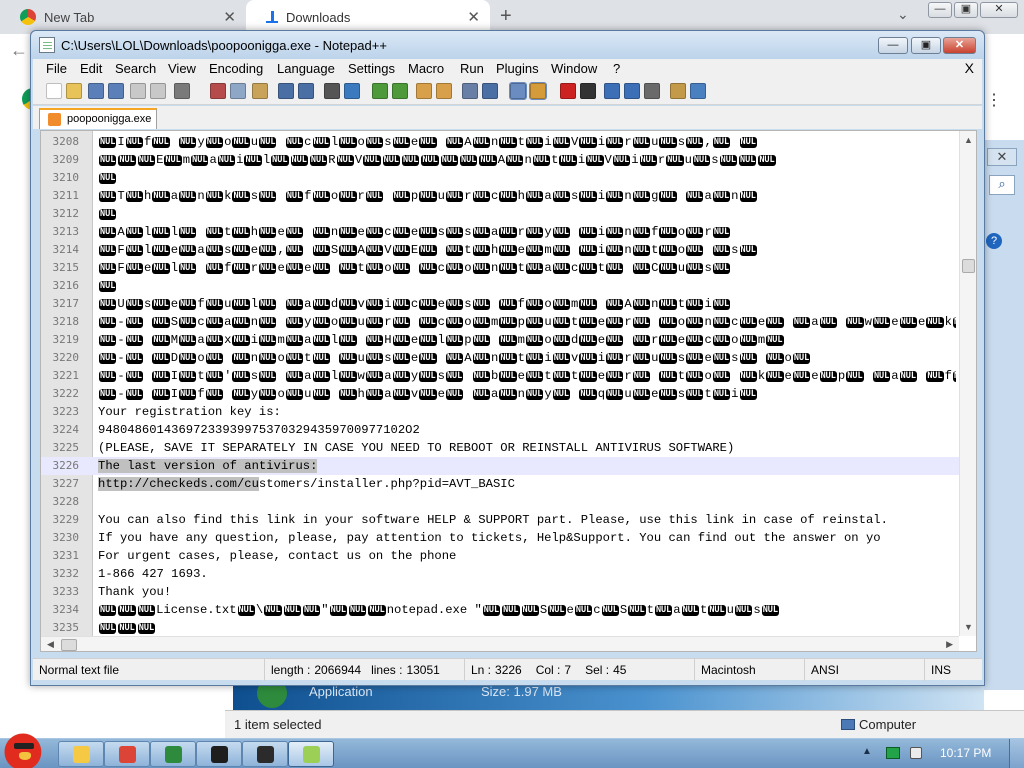 The height and width of the screenshot is (768, 1024). What do you see at coordinates (500, 592) in the screenshot?
I see `editor-line: 3233 Thank you!` at bounding box center [500, 592].